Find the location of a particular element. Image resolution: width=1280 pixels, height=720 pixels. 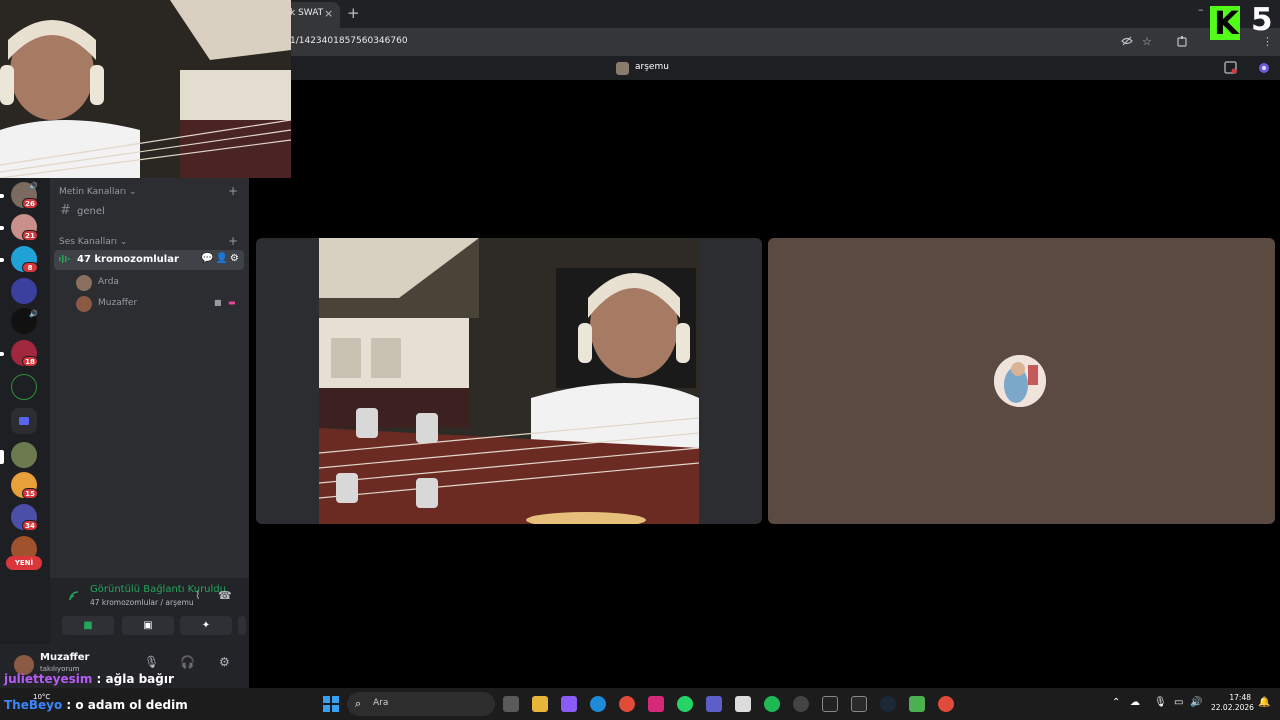

invite-icon: 👤 is located at coordinates (222, 258).